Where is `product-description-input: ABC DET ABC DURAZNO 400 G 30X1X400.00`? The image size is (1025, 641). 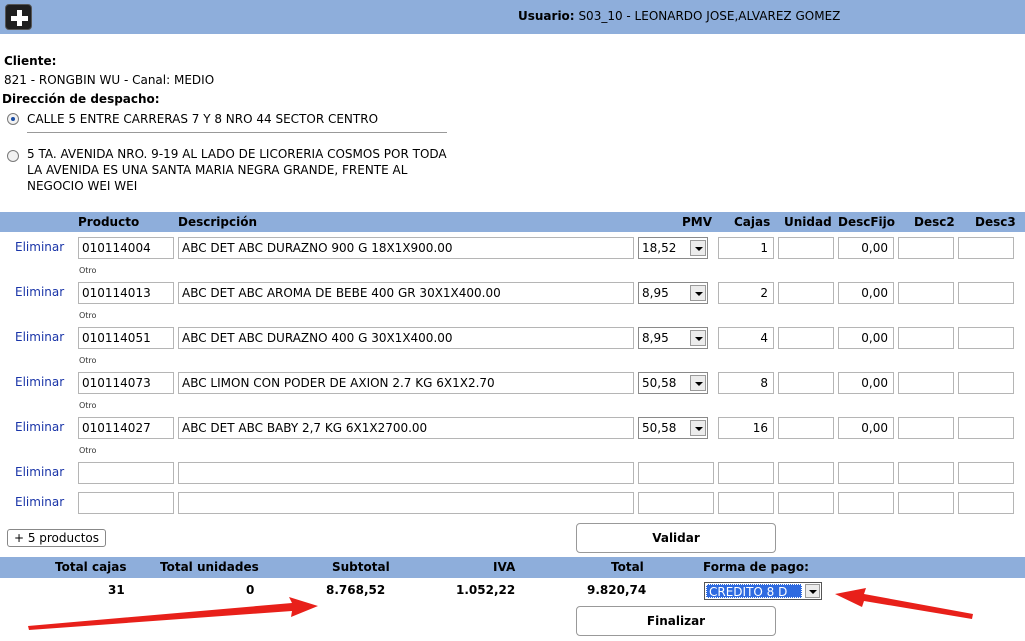
product-description-input: ABC DET ABC DURAZNO 400 G 30X1X400.00 is located at coordinates (406, 338).